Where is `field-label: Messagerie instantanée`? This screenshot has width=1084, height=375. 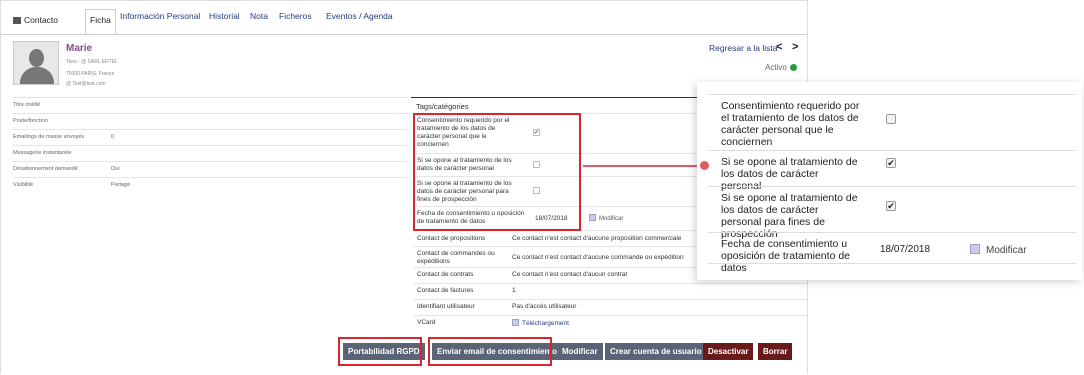
field-label: Messagerie instantanée is located at coordinates (42, 153).